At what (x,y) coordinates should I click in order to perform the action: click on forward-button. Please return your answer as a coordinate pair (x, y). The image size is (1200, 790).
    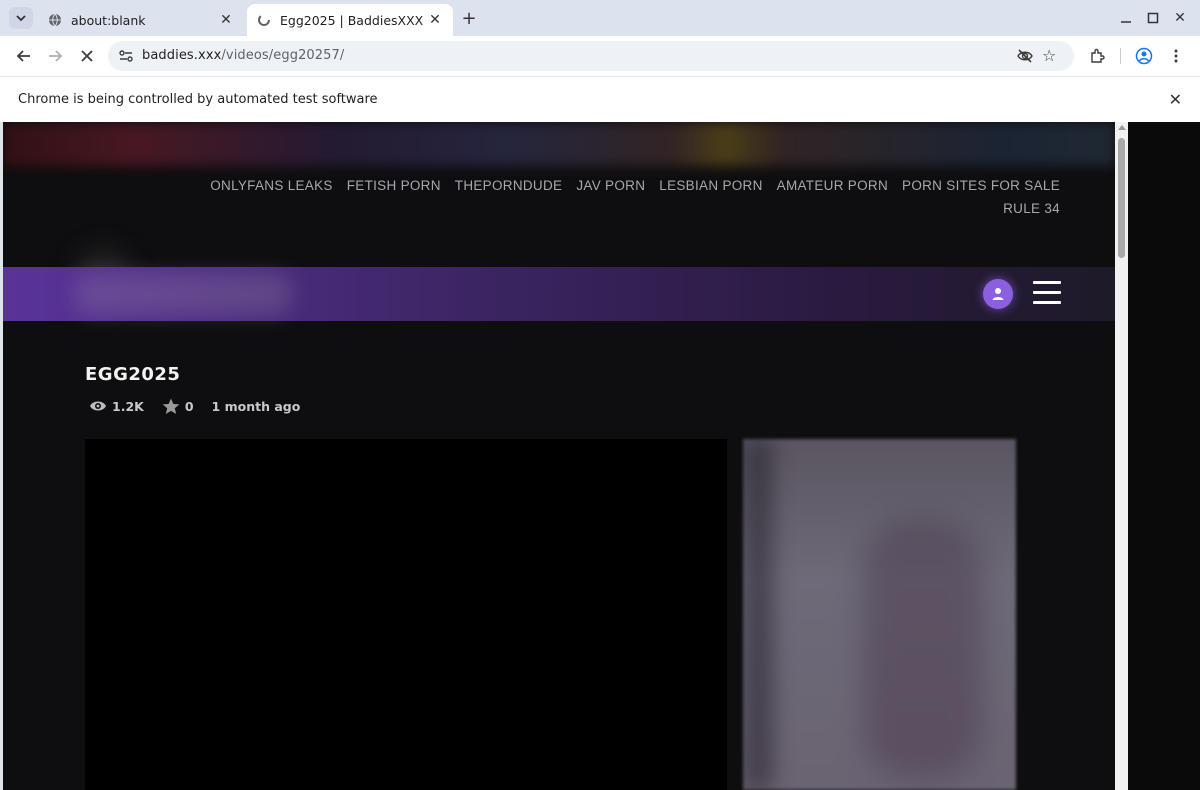
    Looking at the image, I should click on (55, 56).